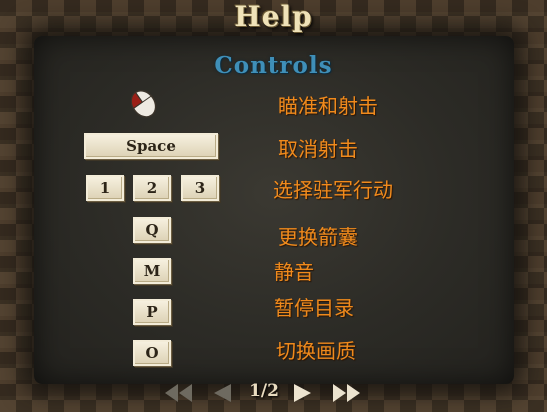  What do you see at coordinates (318, 237) in the screenshot?
I see `control-label-switch-quiver: 更换箭囊` at bounding box center [318, 237].